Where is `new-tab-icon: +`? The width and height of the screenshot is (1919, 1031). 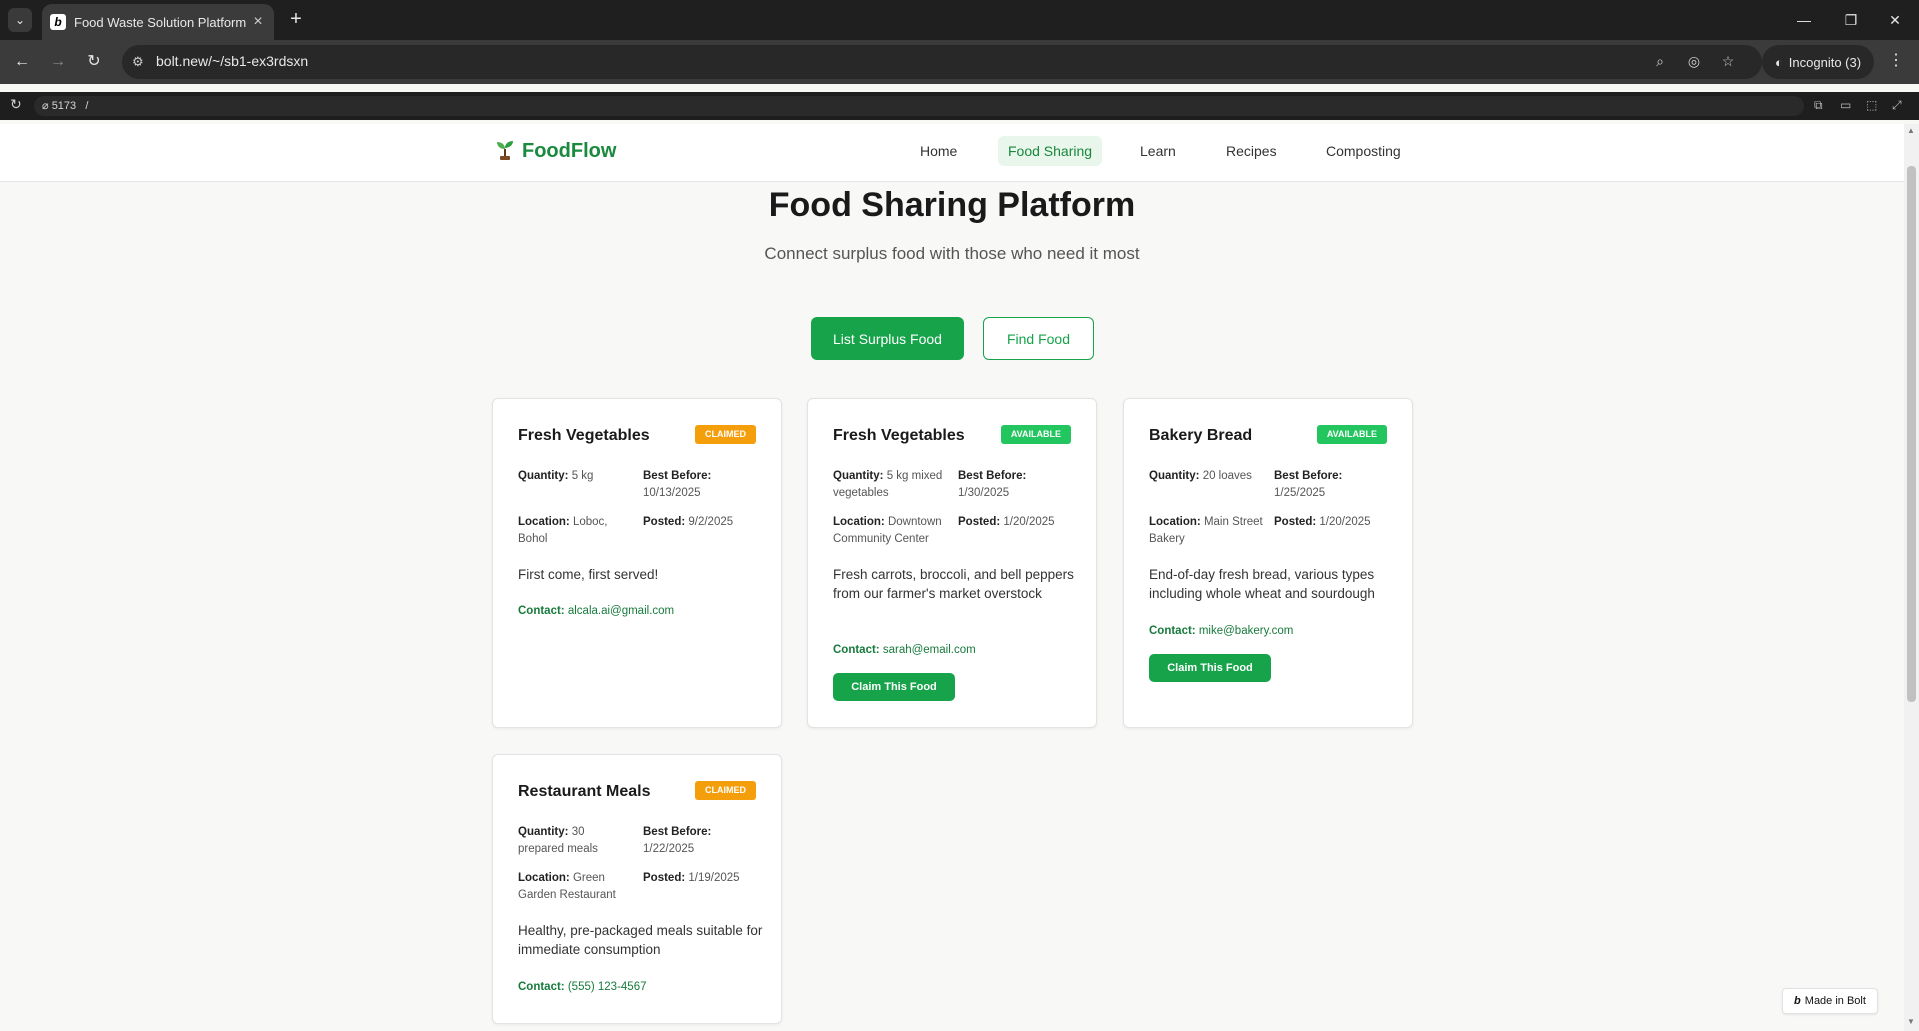
new-tab-icon: + is located at coordinates (296, 20).